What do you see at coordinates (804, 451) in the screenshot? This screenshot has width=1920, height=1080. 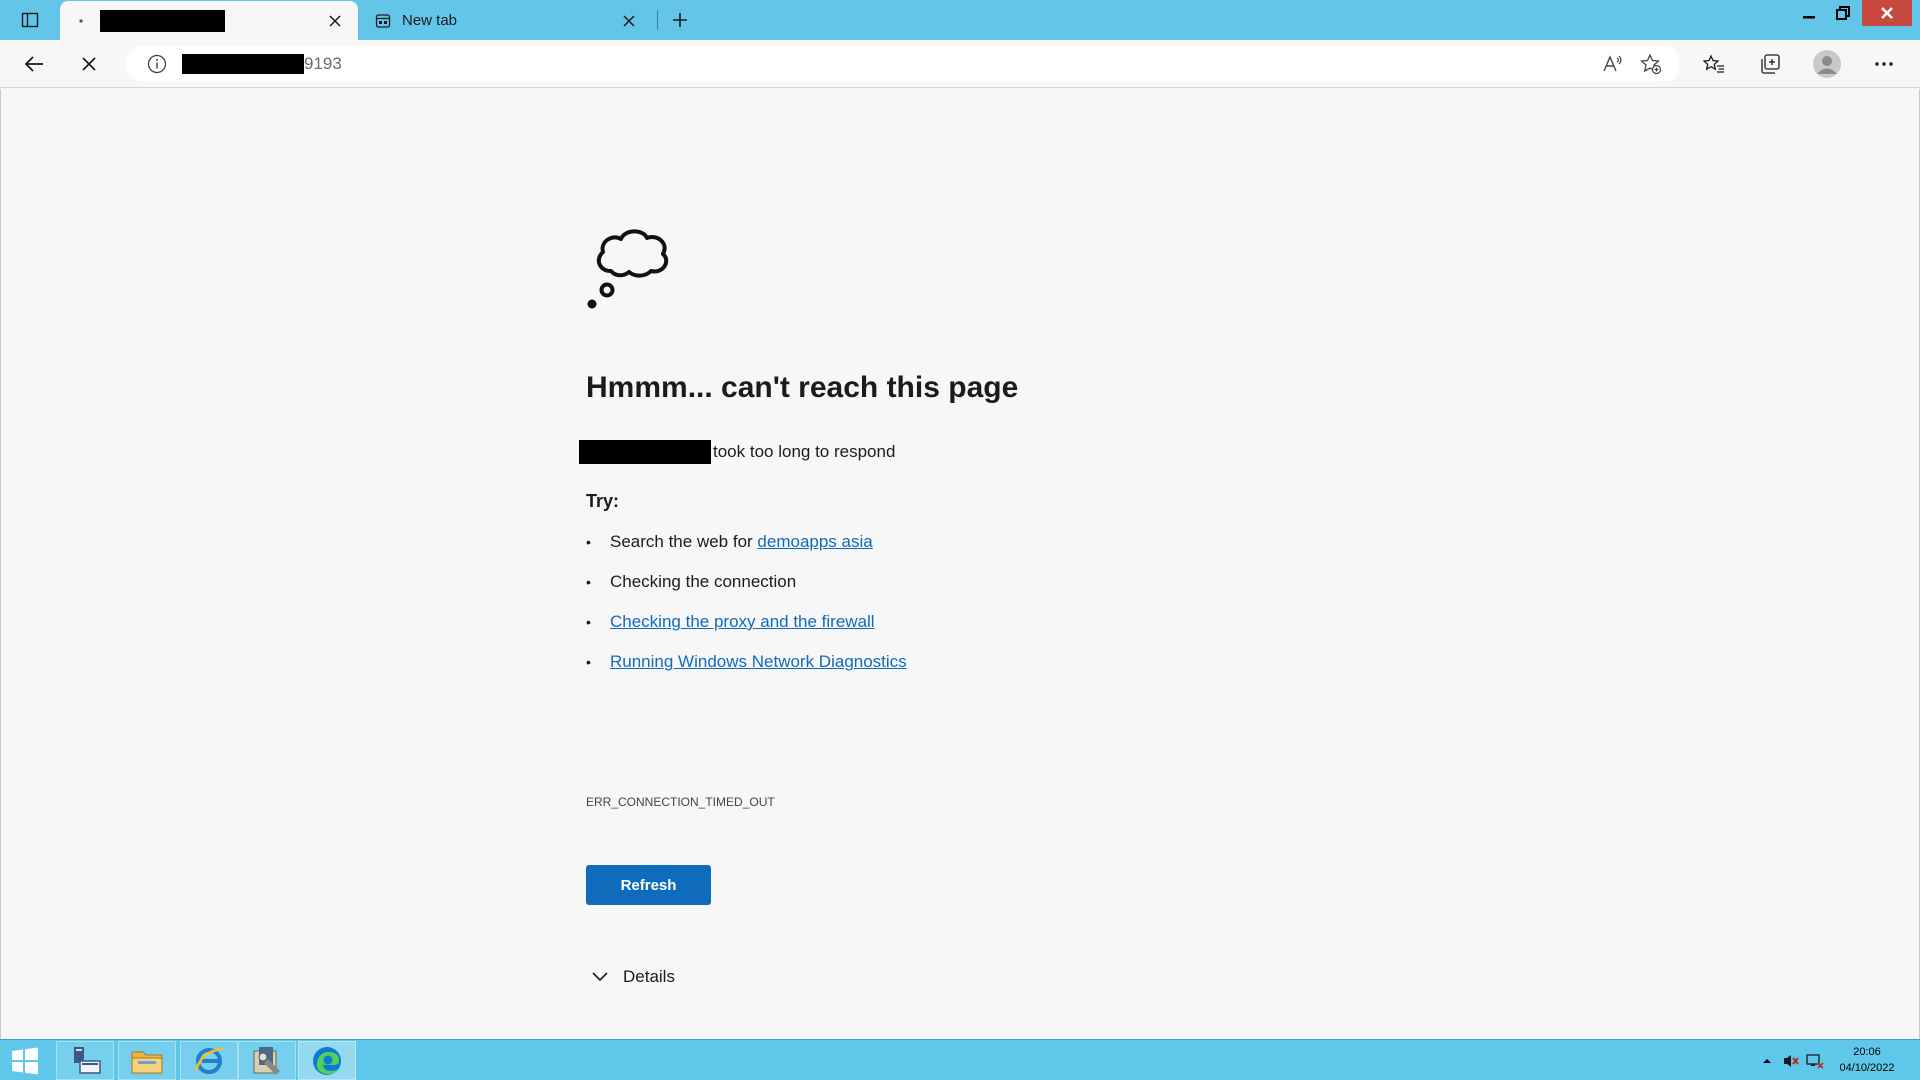 I see `error-description-text: took too long to respond` at bounding box center [804, 451].